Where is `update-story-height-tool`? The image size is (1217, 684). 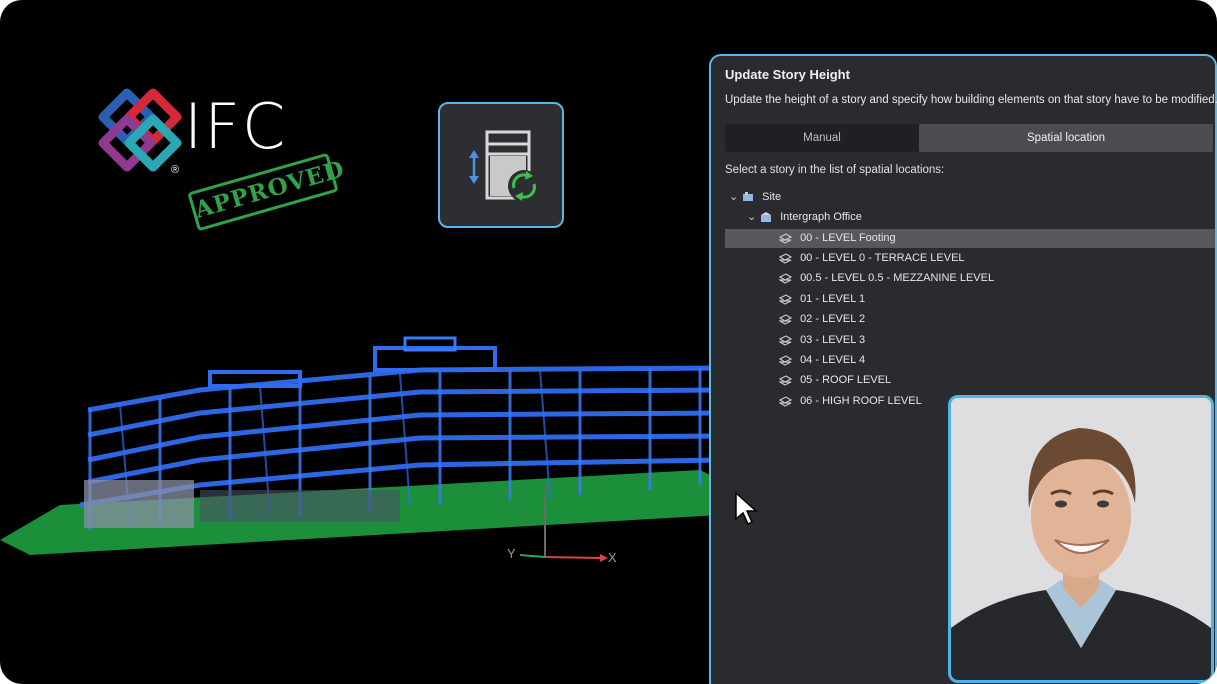 update-story-height-tool is located at coordinates (501, 165).